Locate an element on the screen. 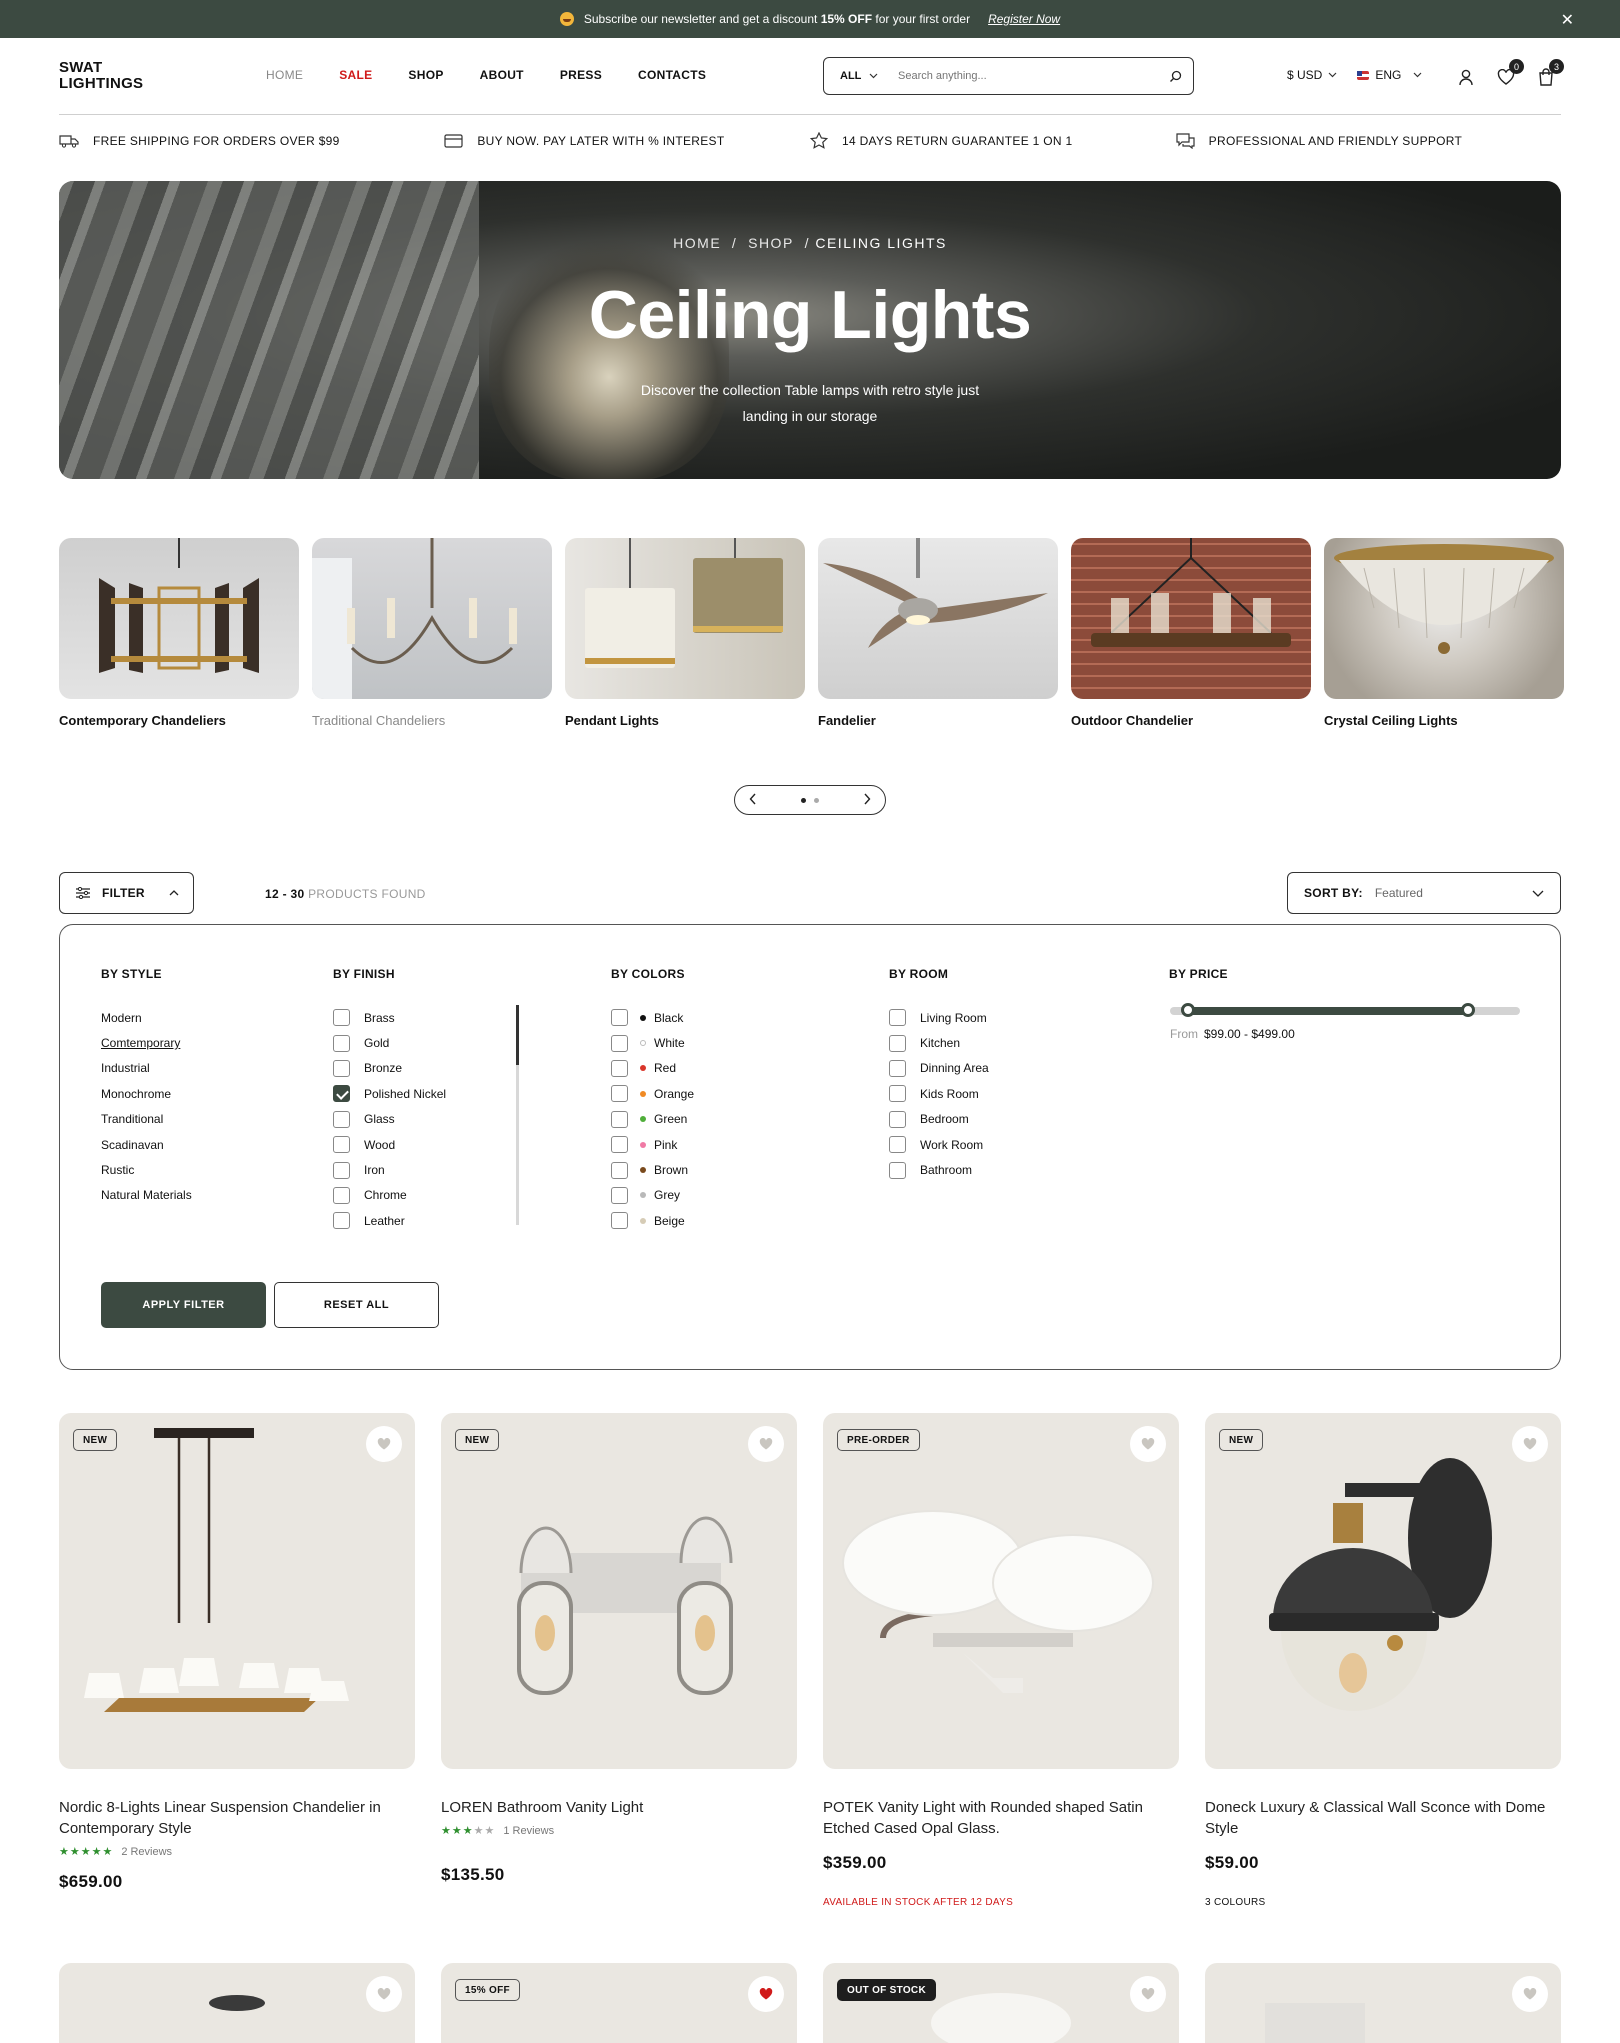 The height and width of the screenshot is (2043, 1620). reset-all-button: RESET ALL is located at coordinates (356, 1305).